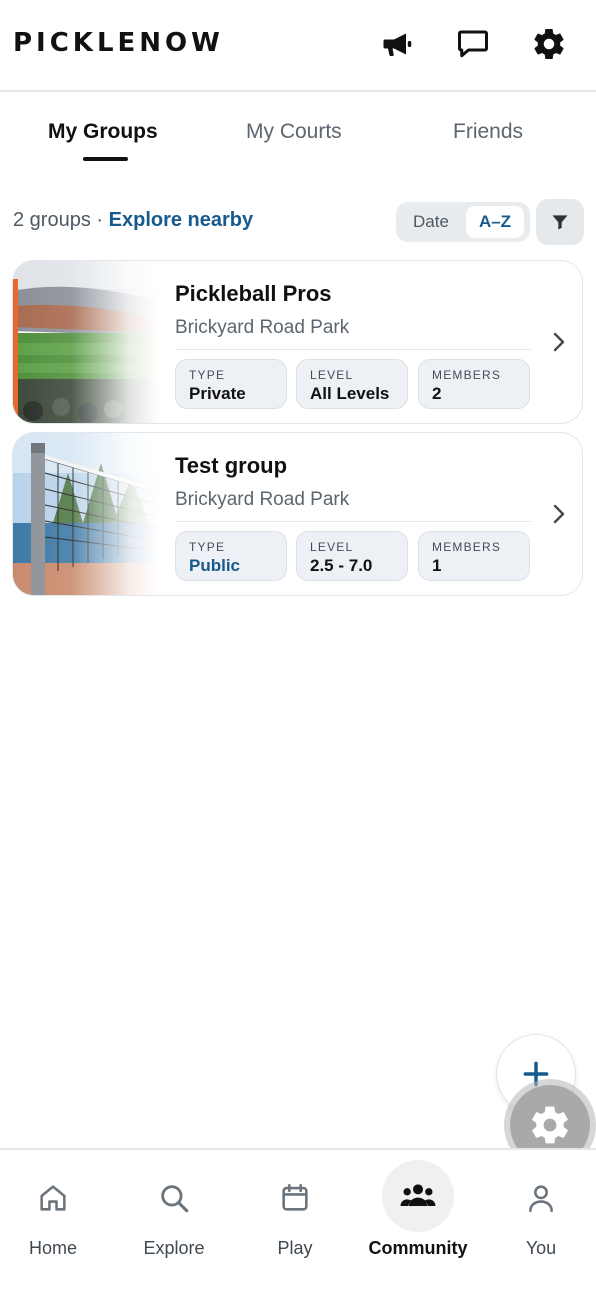  I want to click on person-icon, so click(541, 1199).